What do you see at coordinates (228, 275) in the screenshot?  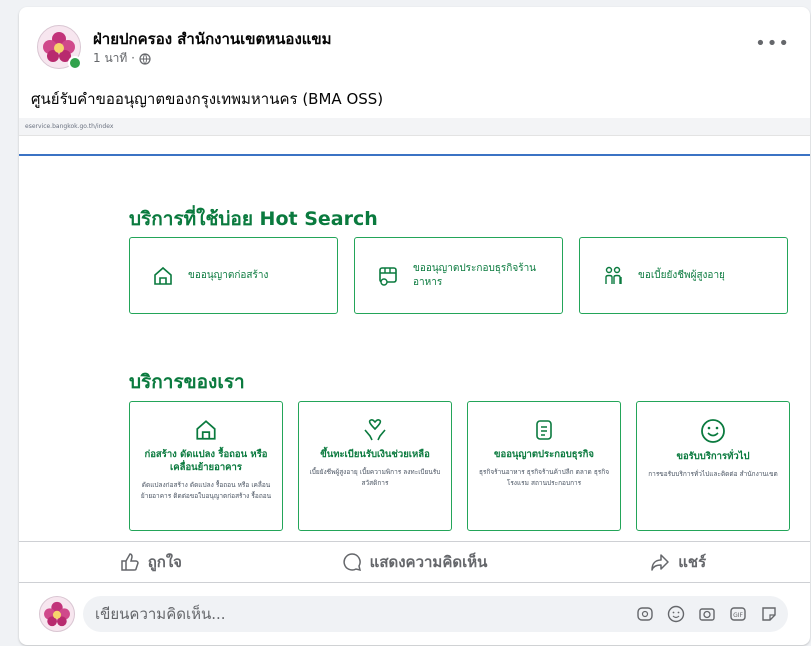 I see `hot-item-label: ขออนุญาตก่อสร้าง` at bounding box center [228, 275].